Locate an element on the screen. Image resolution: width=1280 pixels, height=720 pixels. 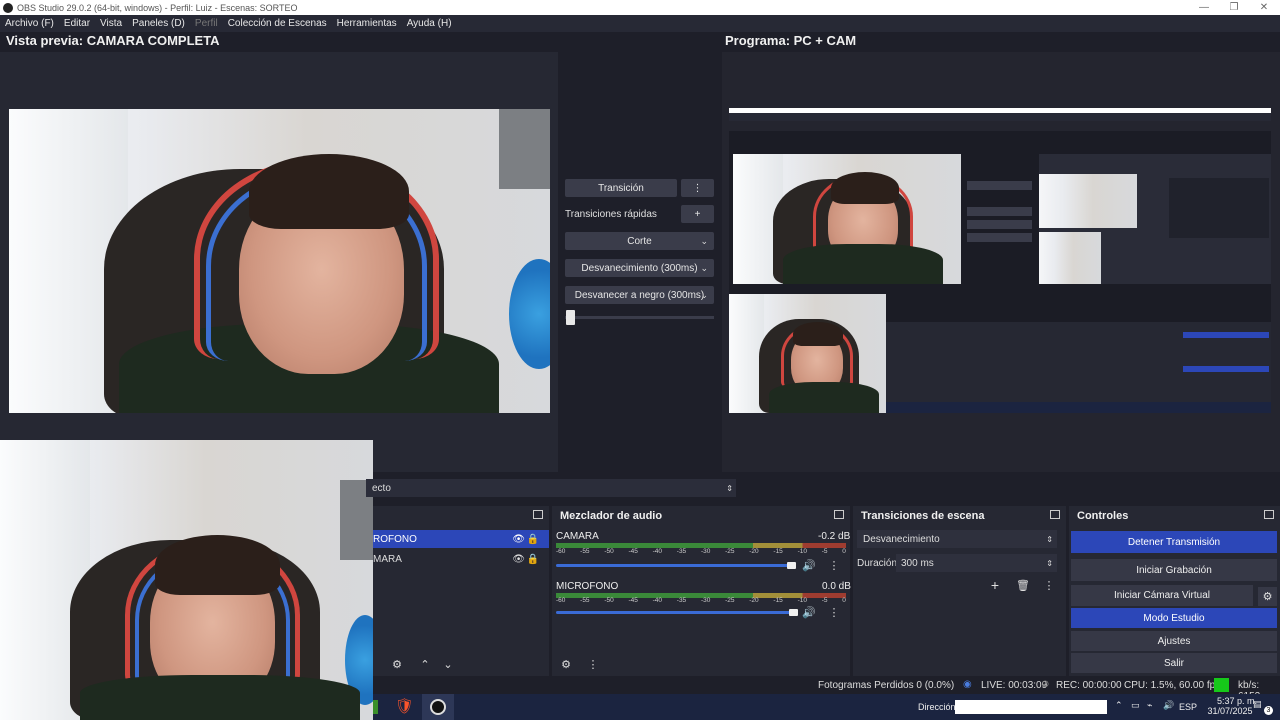
quick-transition-fade: Desvanecimiento (300ms) ⌄ is located at coordinates (639, 268).